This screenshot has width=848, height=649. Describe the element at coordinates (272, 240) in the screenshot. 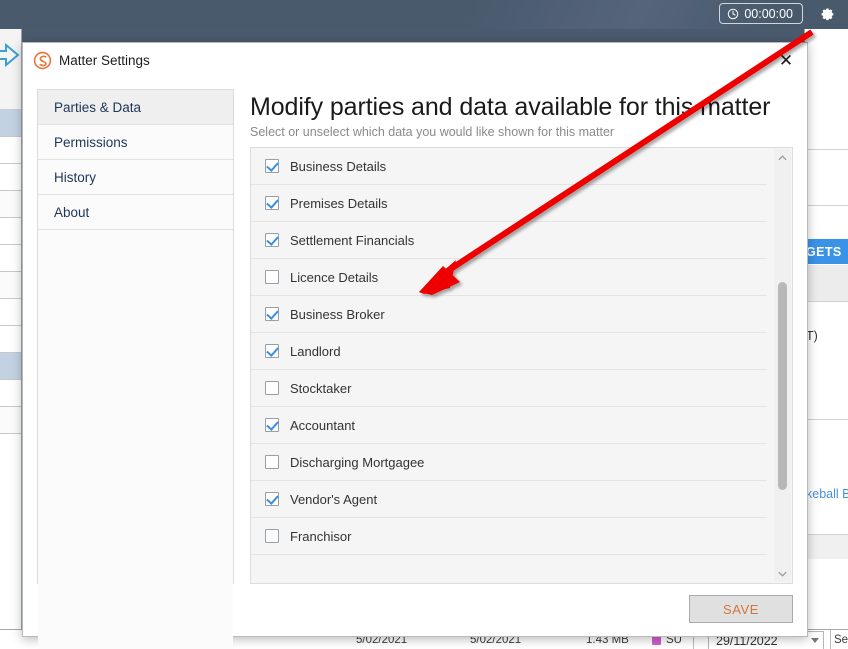

I see `checkbox-settlement-financials` at that location.